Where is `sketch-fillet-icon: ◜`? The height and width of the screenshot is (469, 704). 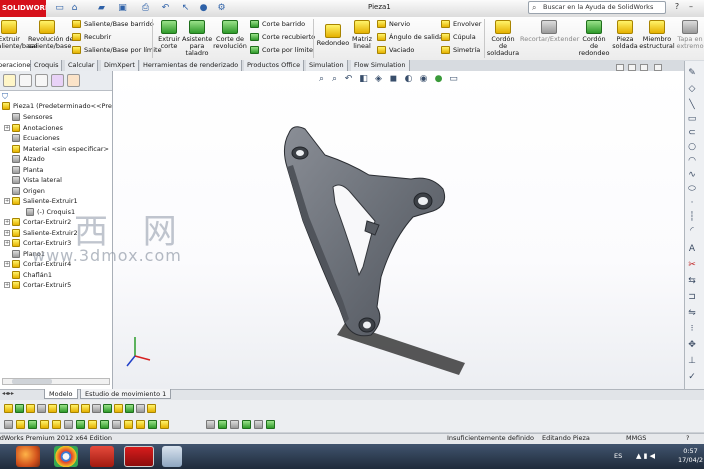
sketch-fillet-icon: ◜ is located at coordinates (692, 231).